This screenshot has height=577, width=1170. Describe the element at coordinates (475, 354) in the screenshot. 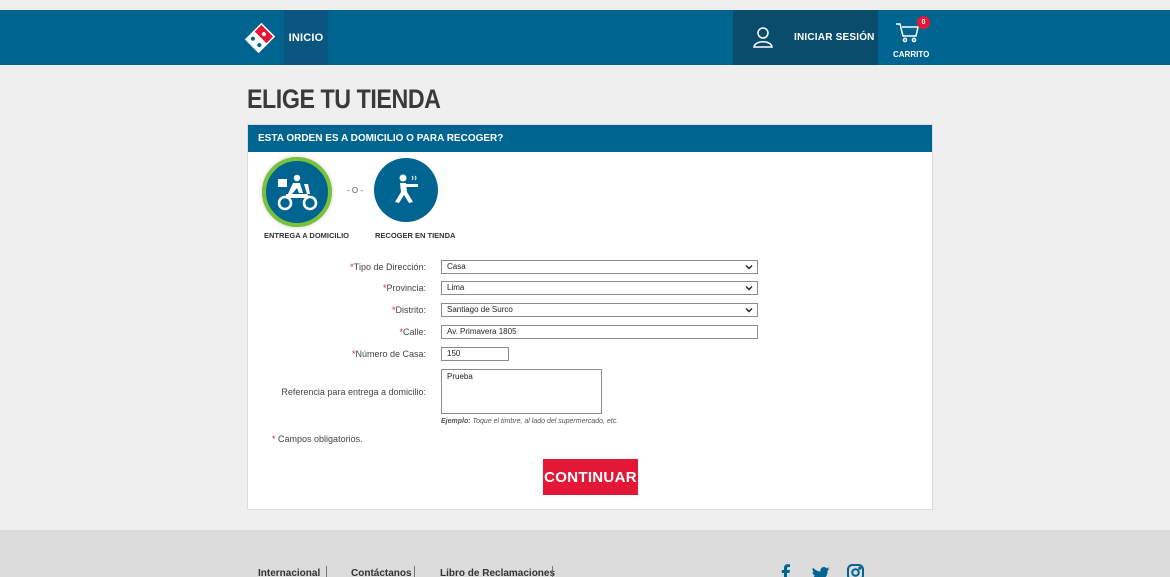

I see `house-number-input: 150` at that location.